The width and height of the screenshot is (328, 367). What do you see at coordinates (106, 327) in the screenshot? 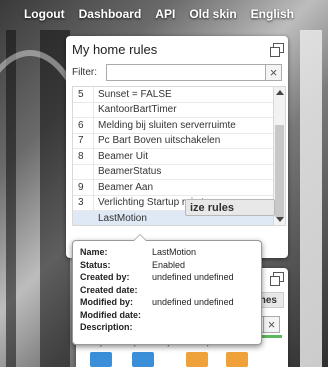
I see `tooltip-label: Description:` at bounding box center [106, 327].